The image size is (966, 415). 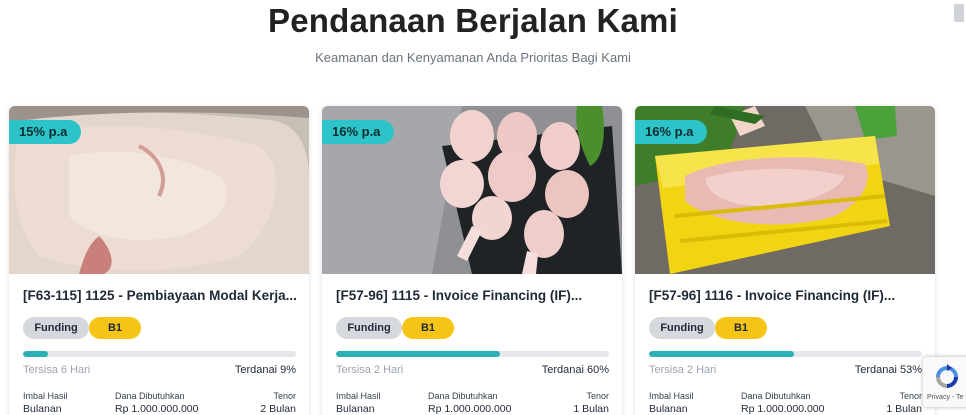 I want to click on page-title: Pendanaan Berjalan Kami, so click(x=473, y=20).